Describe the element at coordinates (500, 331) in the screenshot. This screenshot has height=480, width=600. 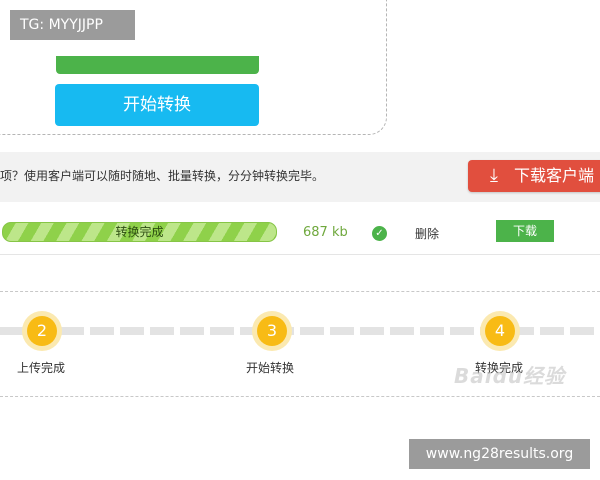
I see `step-circle-4: 4` at that location.